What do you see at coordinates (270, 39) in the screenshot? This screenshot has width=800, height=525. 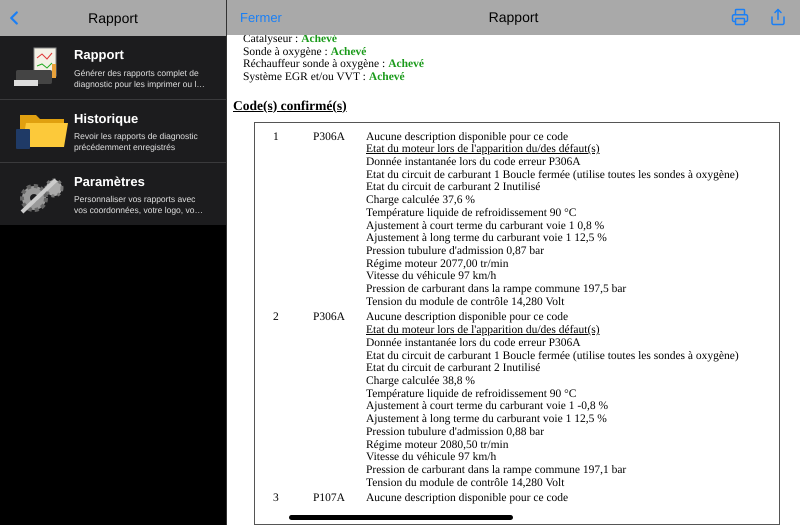 I see `monitor-label: Catalyseur :` at bounding box center [270, 39].